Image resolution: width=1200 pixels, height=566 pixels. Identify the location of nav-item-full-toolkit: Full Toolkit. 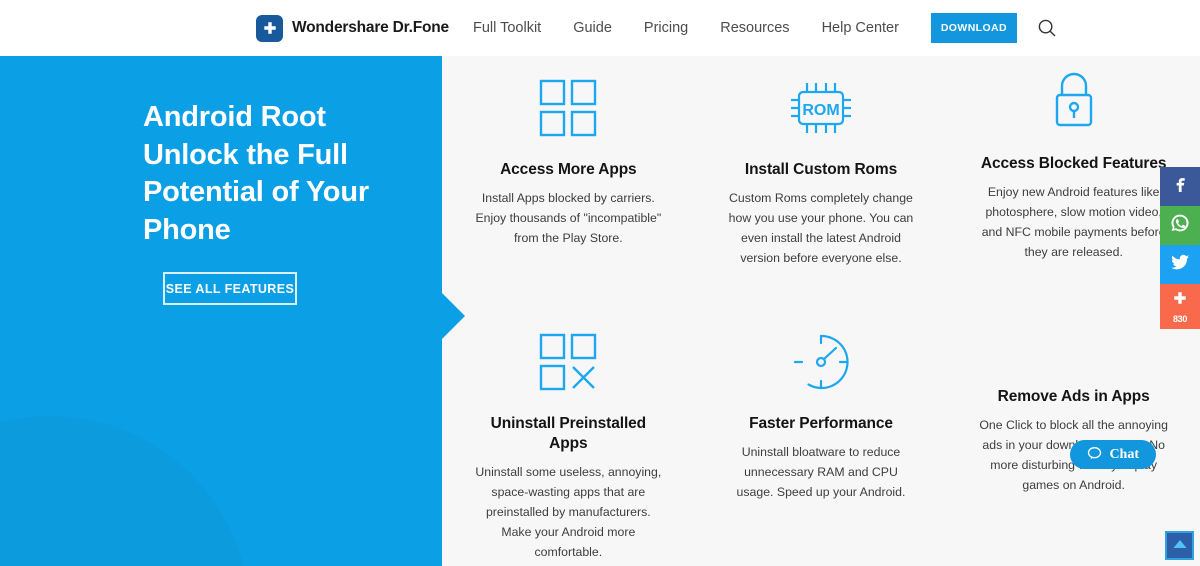
(507, 28).